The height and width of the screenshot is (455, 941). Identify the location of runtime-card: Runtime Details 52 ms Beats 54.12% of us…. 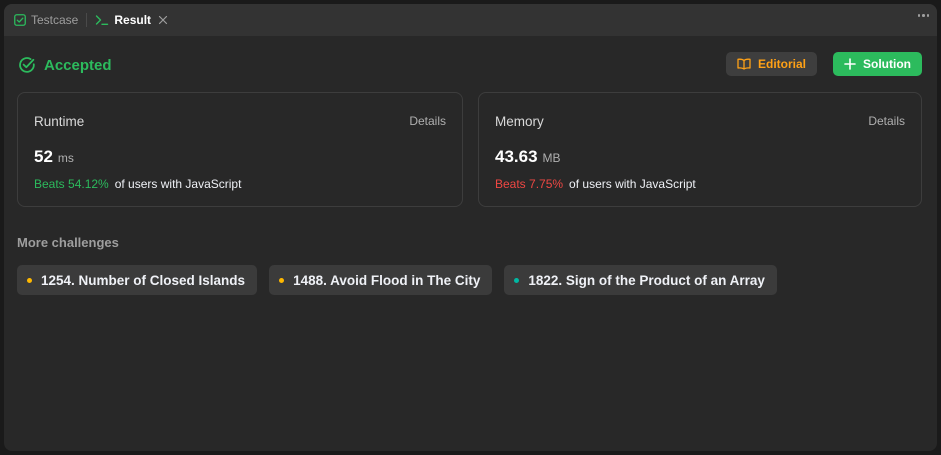
(240, 149).